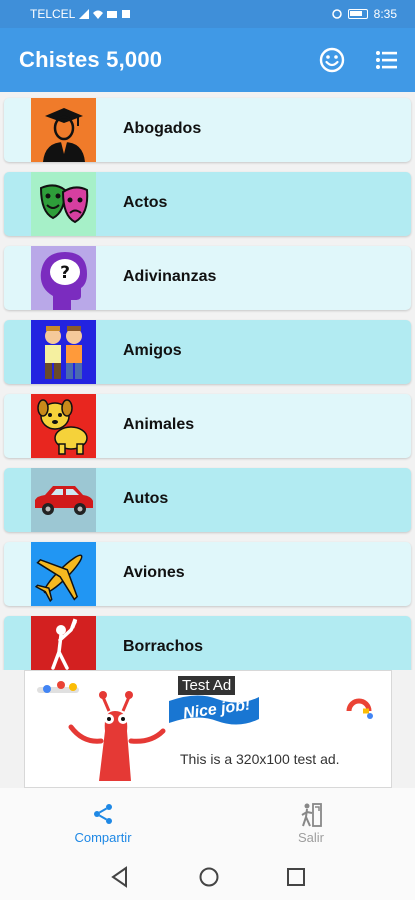  I want to click on exit-button: Salir, so click(311, 822).